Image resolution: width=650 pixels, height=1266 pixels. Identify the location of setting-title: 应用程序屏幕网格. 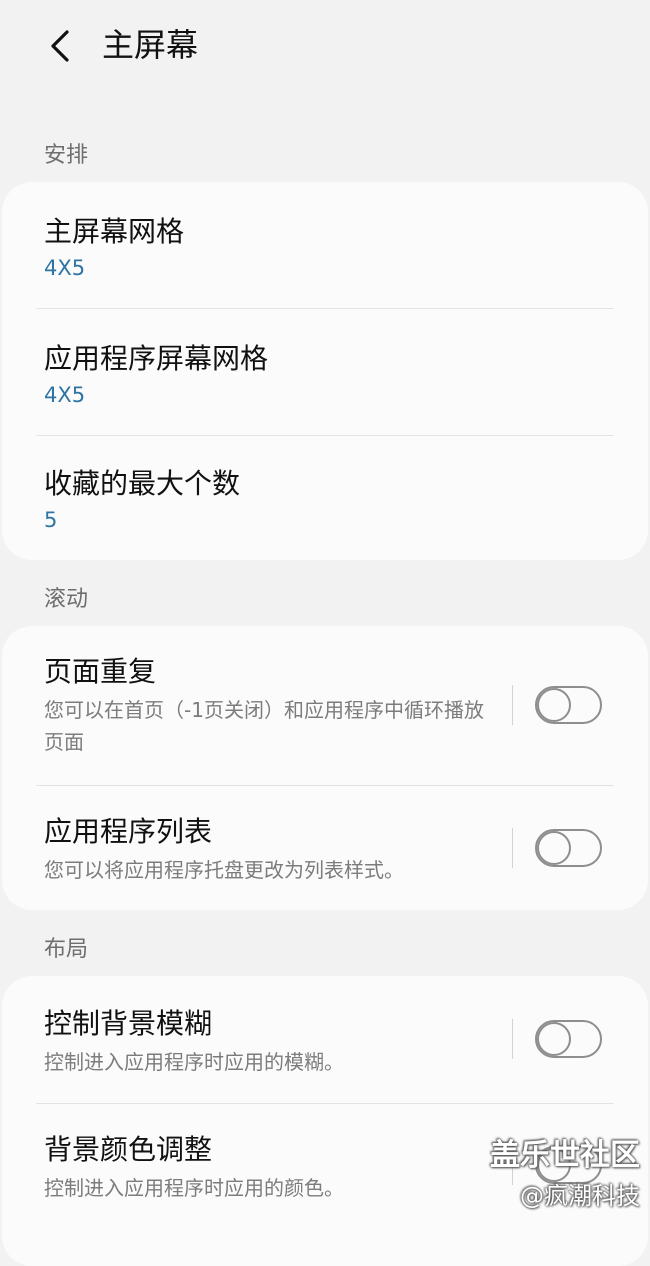
(156, 358).